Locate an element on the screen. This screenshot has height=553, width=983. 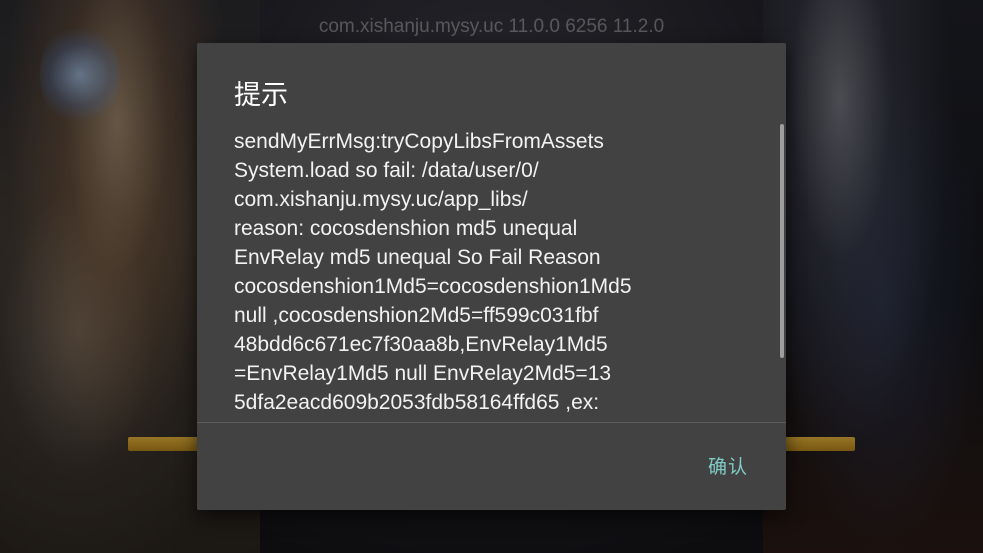
message-scrollbar is located at coordinates (782, 273).